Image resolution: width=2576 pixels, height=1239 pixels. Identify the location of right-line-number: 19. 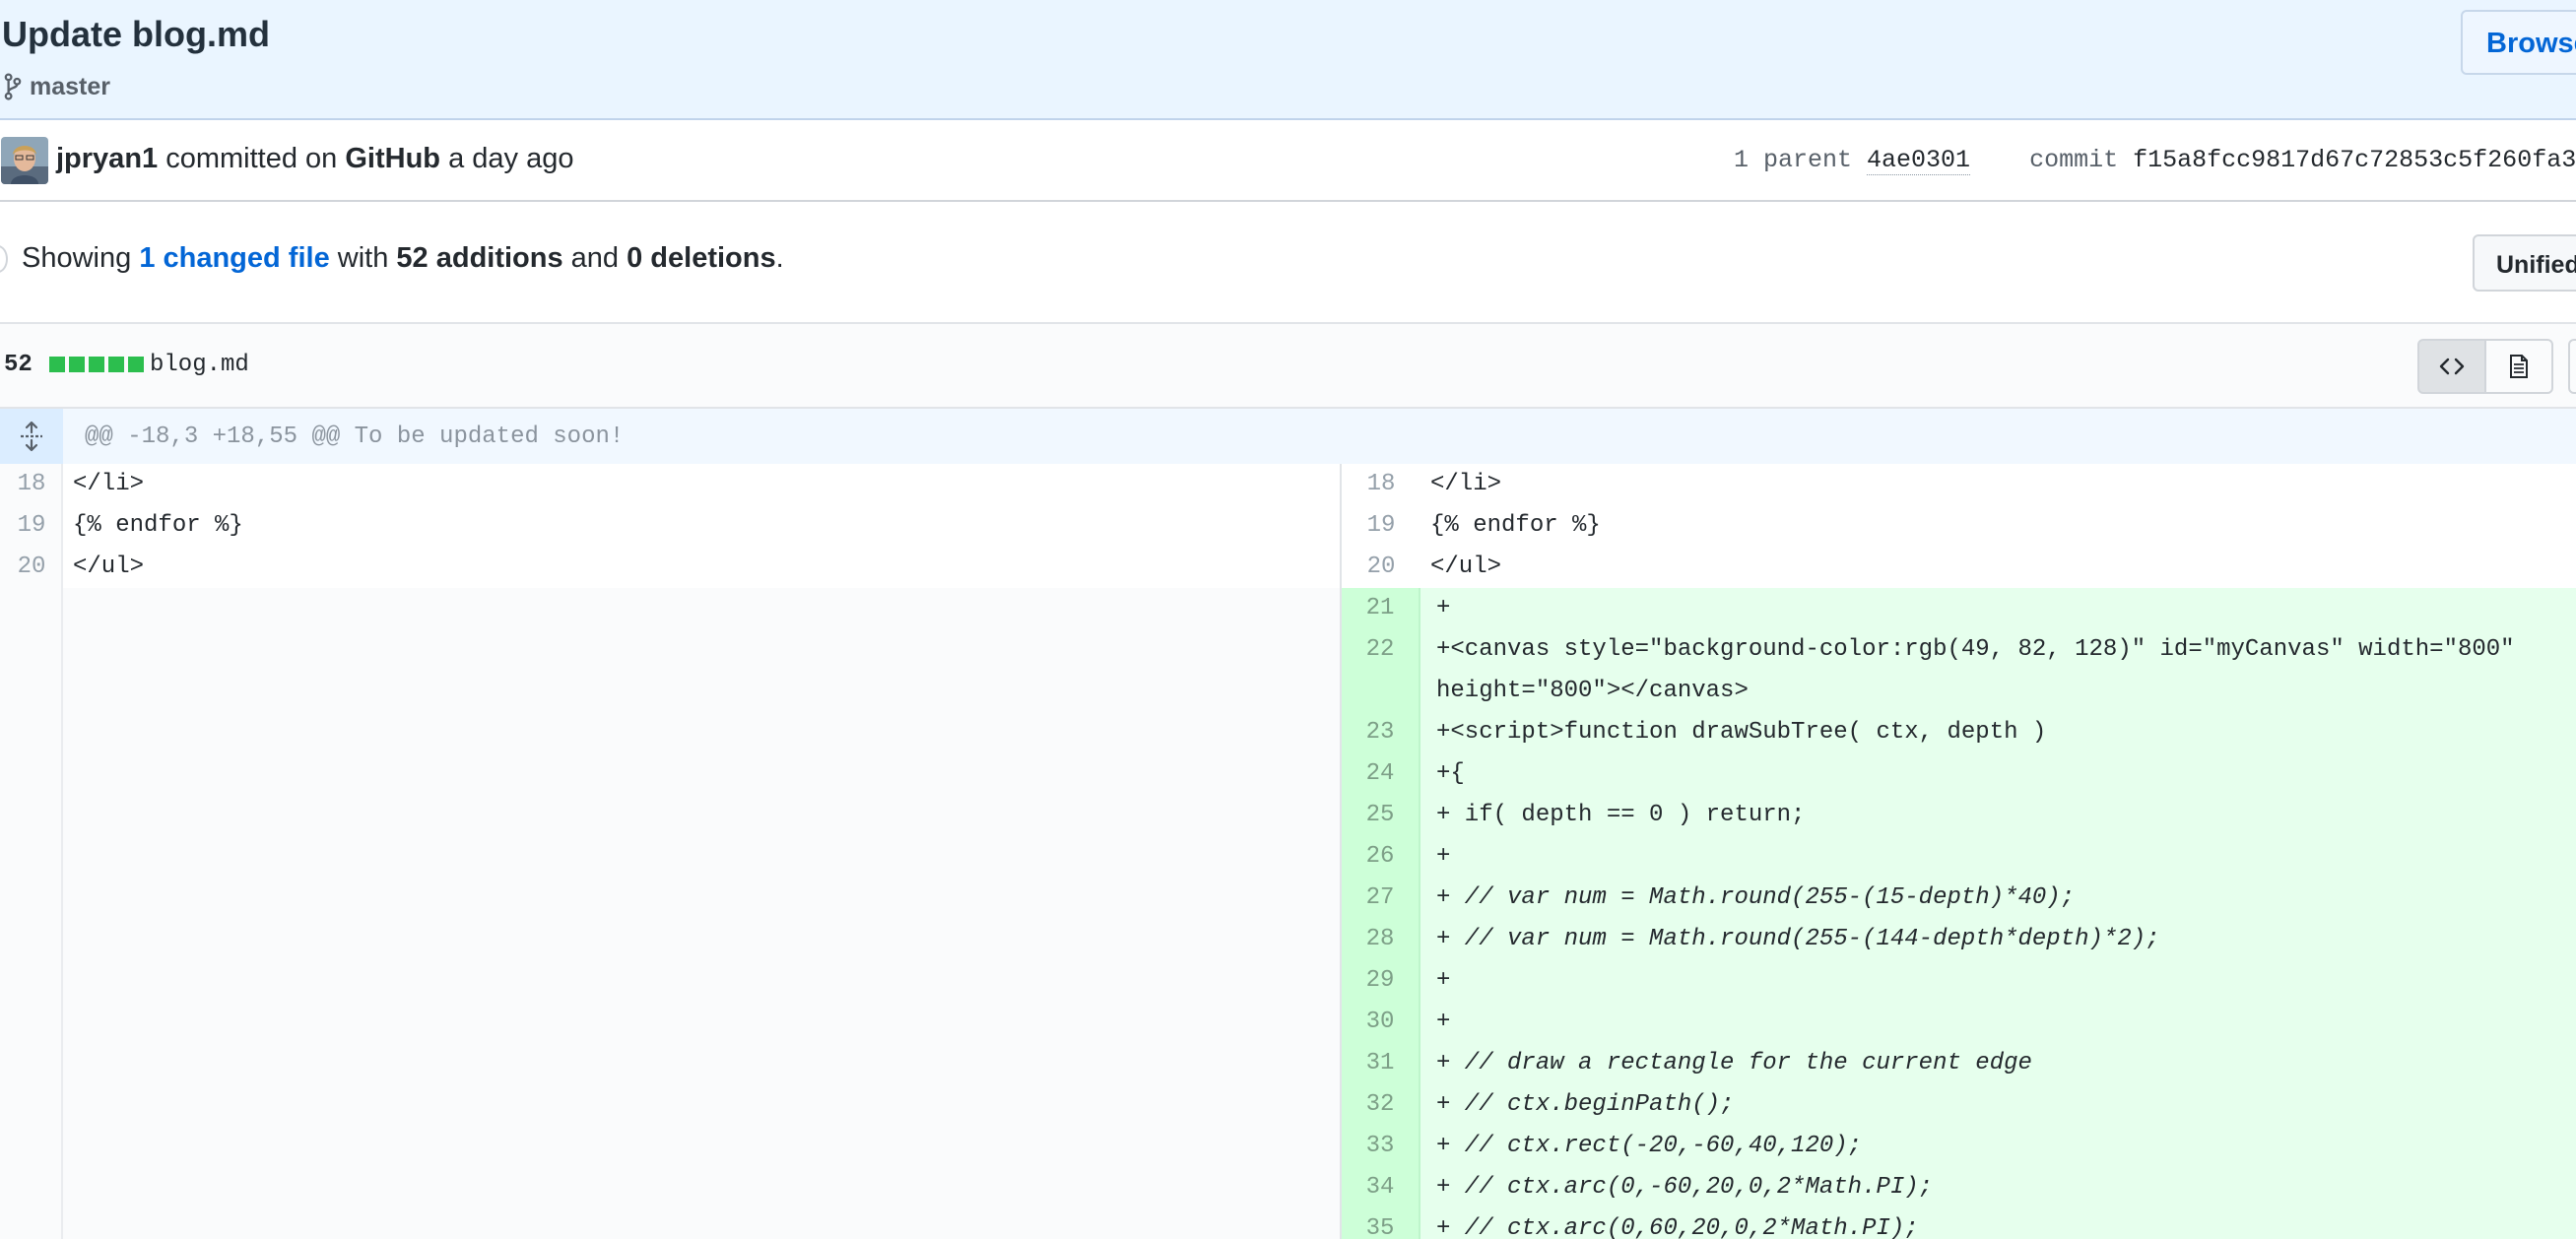
(1381, 526).